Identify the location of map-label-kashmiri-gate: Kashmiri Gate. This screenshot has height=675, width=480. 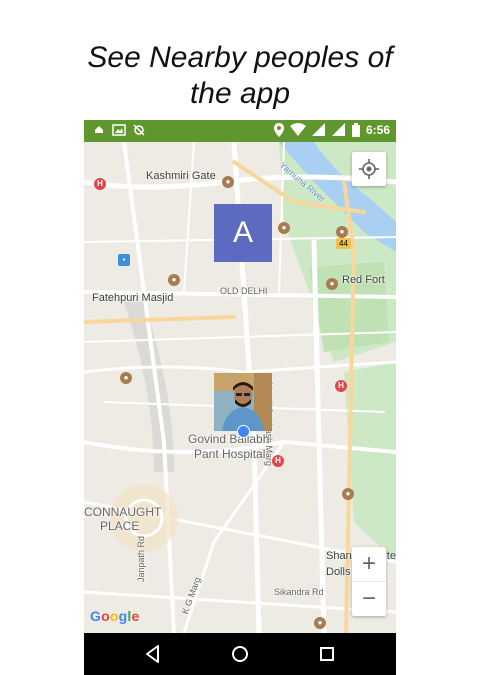
(181, 176).